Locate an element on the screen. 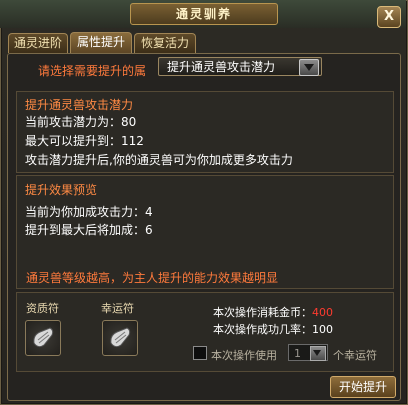 The height and width of the screenshot is (405, 408). attribute-panel-title: 提升通灵兽攻击潜力 is located at coordinates (79, 105).